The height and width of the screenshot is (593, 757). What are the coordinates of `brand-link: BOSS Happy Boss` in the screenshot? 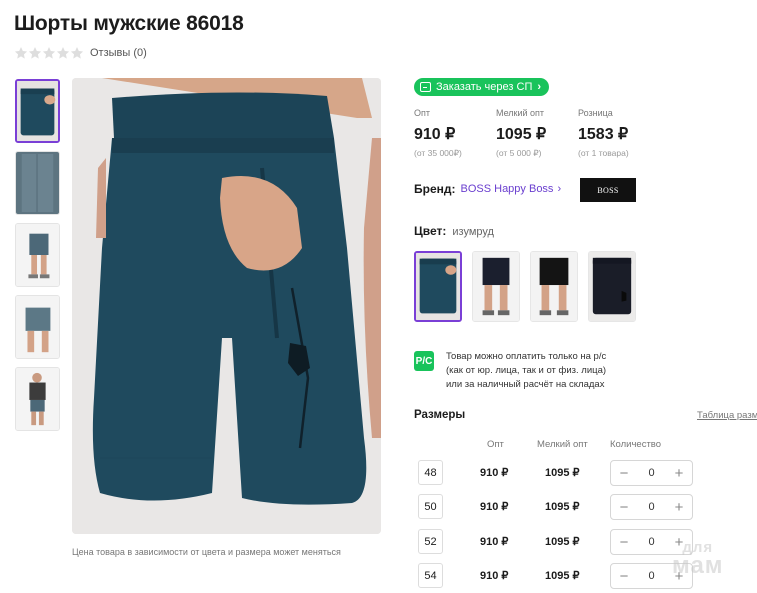 It's located at (507, 189).